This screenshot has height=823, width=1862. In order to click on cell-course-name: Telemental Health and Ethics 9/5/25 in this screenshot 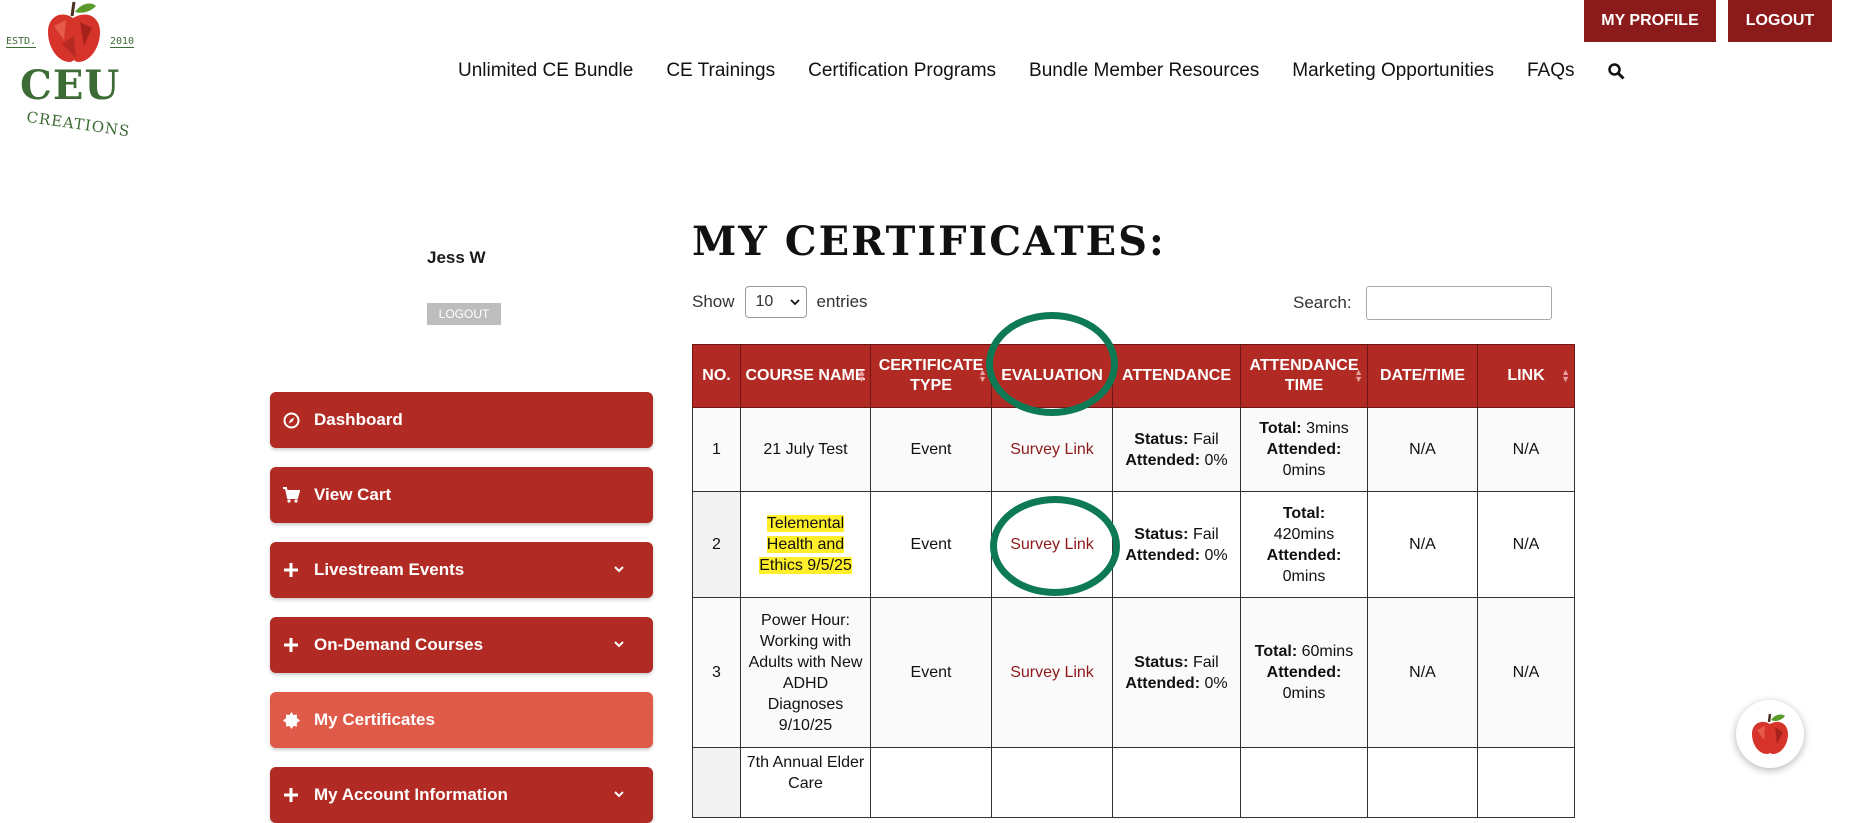, I will do `click(805, 544)`.